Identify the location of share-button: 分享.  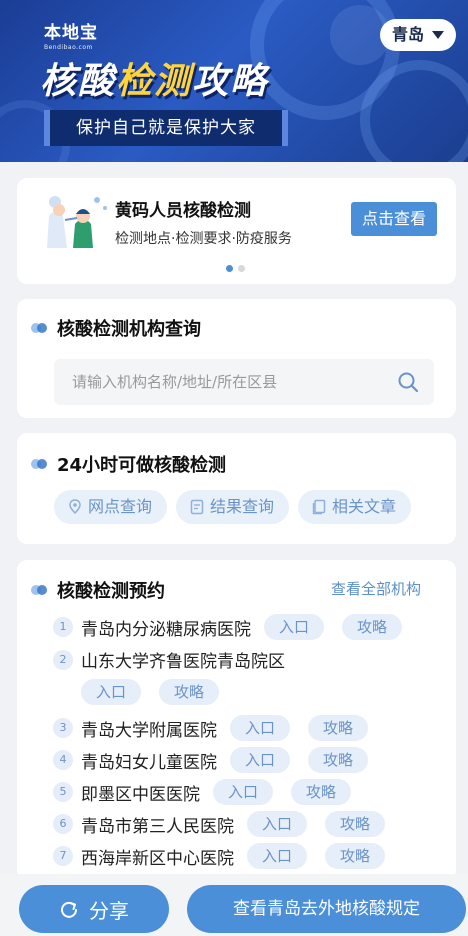
(94, 909).